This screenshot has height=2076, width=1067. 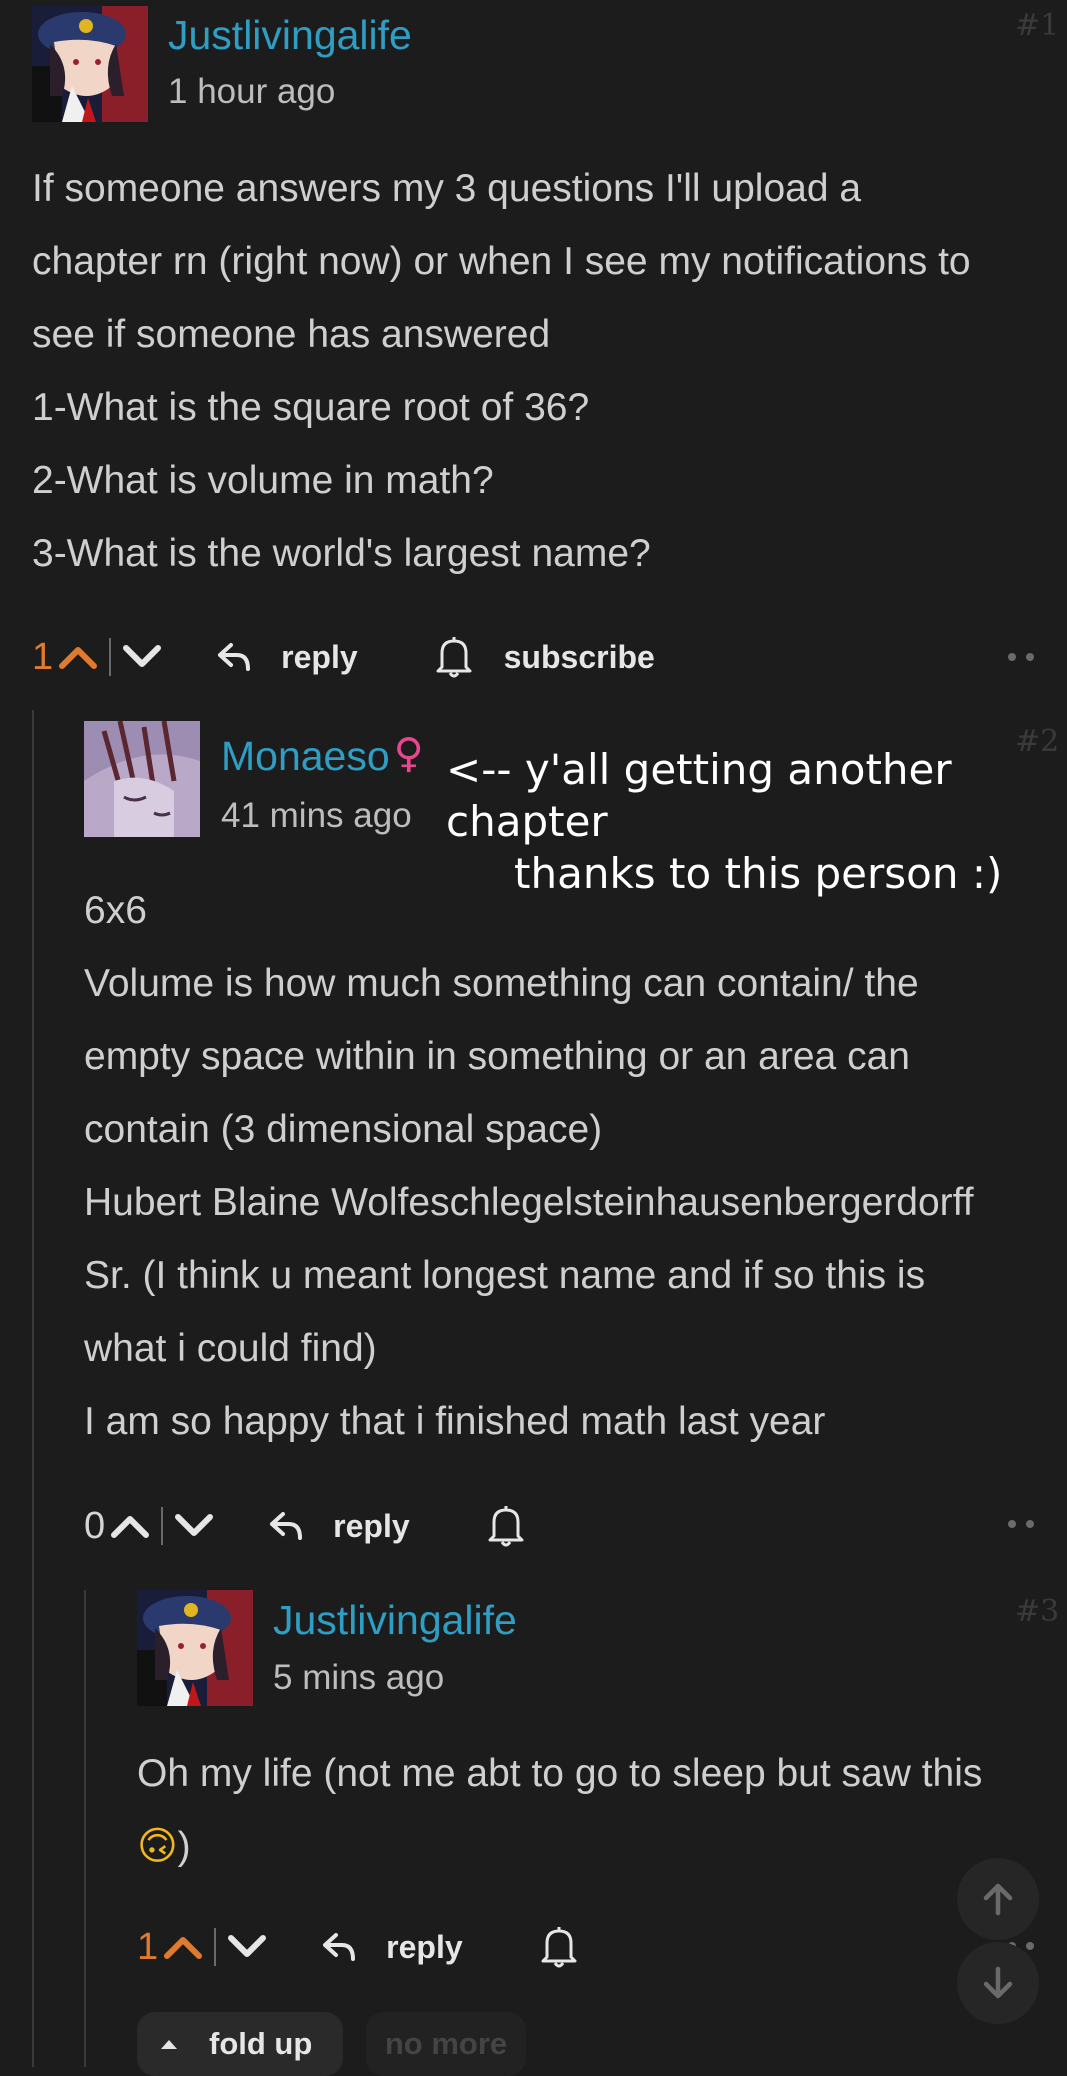 I want to click on fold-up-label: fold up, so click(x=261, y=2043).